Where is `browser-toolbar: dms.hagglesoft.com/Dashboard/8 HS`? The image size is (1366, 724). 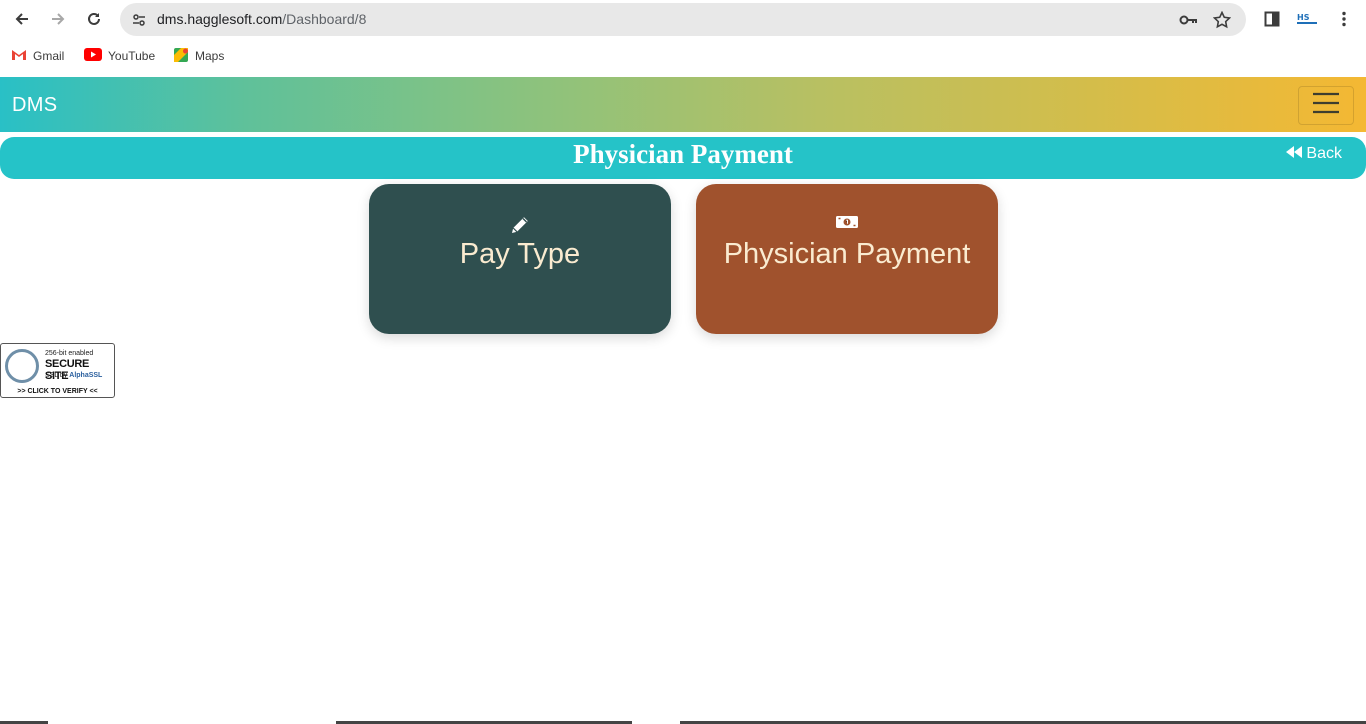
browser-toolbar: dms.hagglesoft.com/Dashboard/8 HS is located at coordinates (683, 19).